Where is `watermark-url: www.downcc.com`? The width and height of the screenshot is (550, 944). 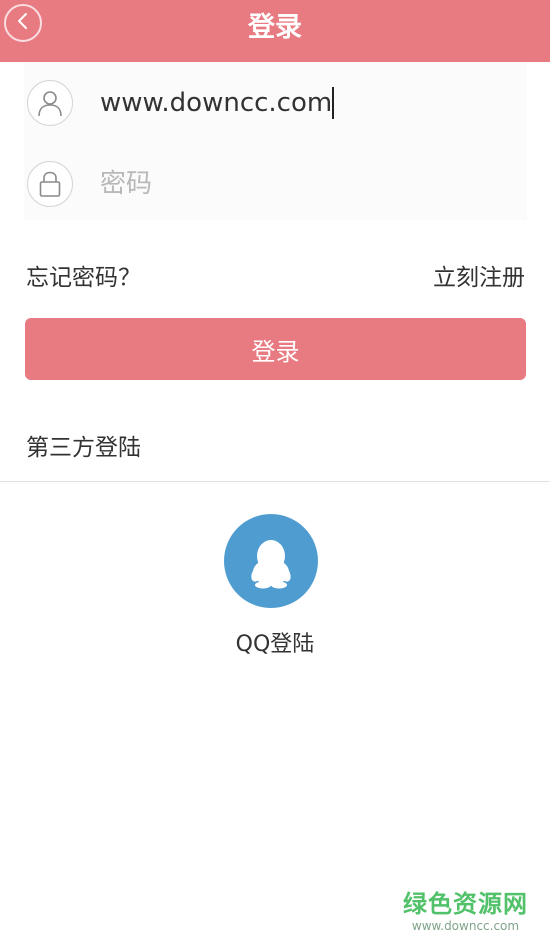
watermark-url: www.downcc.com is located at coordinates (465, 926).